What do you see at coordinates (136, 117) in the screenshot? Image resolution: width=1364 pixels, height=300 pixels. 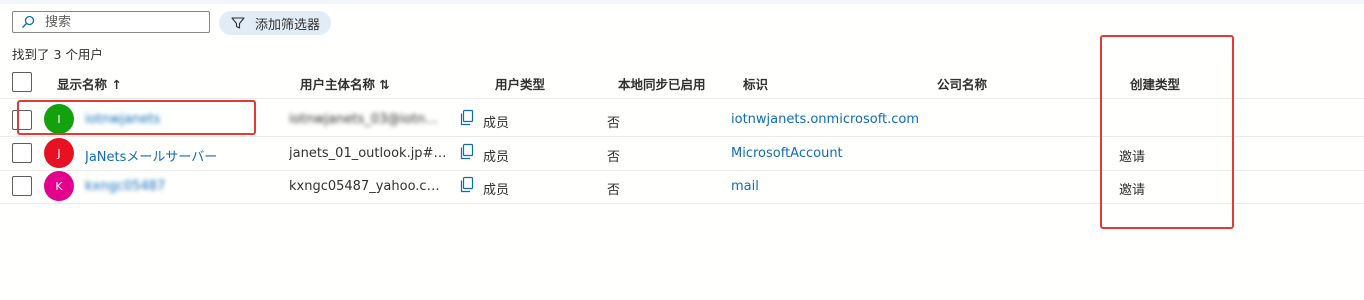 I see `highlight-box-first-user` at bounding box center [136, 117].